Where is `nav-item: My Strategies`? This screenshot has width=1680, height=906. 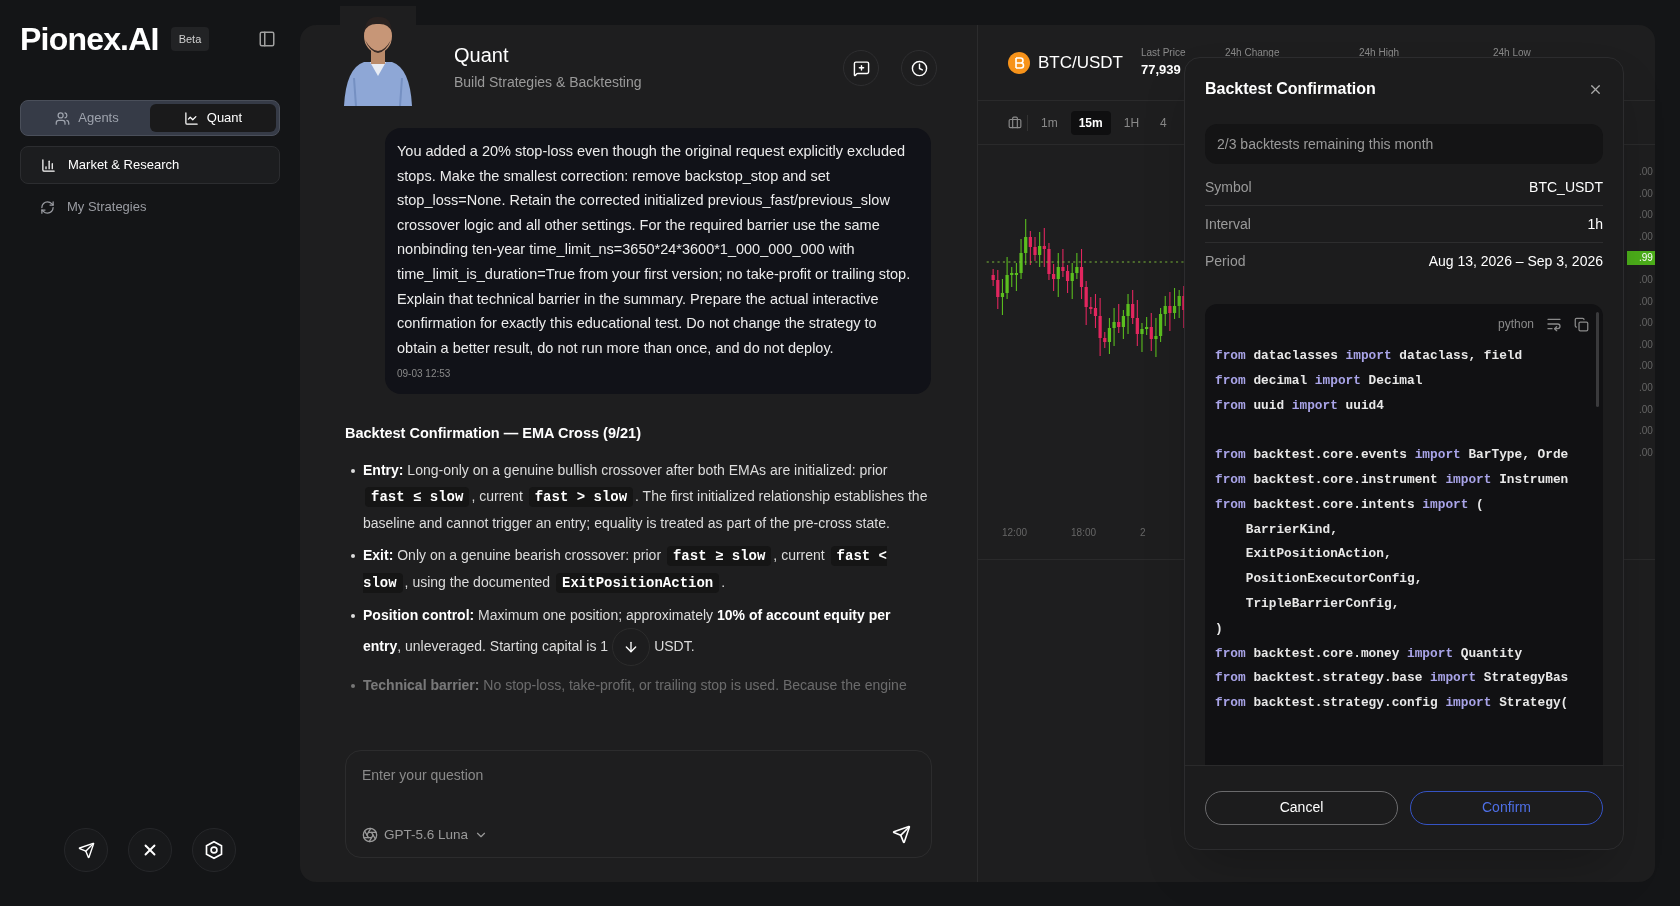 nav-item: My Strategies is located at coordinates (150, 207).